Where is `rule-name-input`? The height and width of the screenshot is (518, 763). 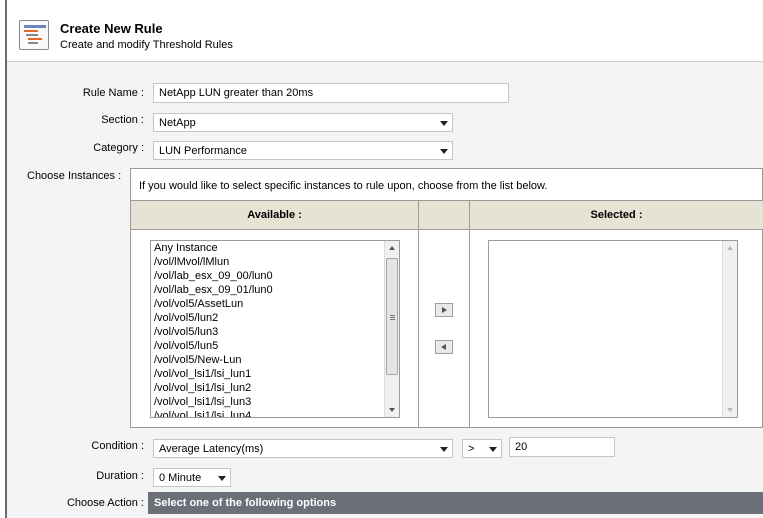 rule-name-input is located at coordinates (331, 93).